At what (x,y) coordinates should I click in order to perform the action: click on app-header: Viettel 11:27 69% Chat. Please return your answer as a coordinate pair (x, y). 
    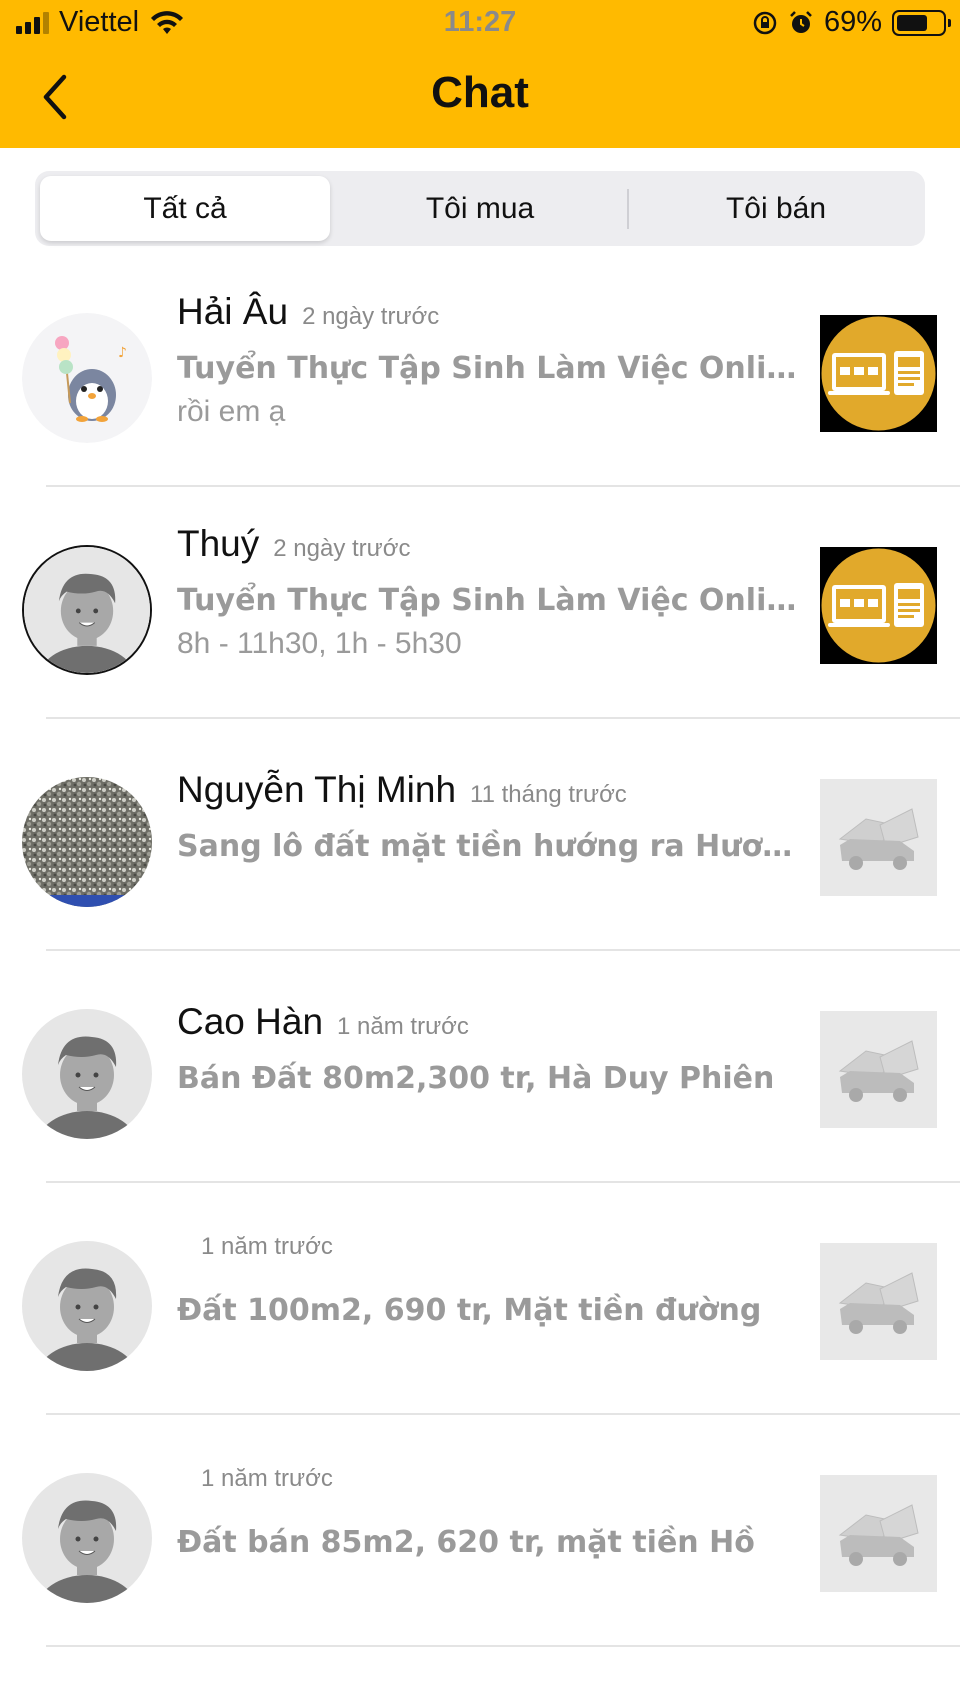
    Looking at the image, I should click on (480, 74).